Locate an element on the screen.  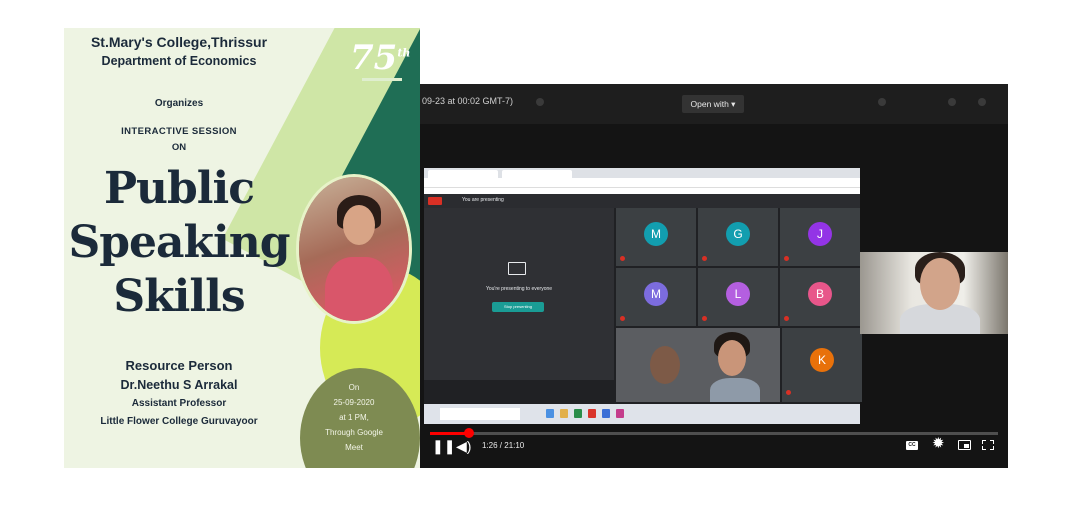
speaker-webcam is located at coordinates (934, 293).